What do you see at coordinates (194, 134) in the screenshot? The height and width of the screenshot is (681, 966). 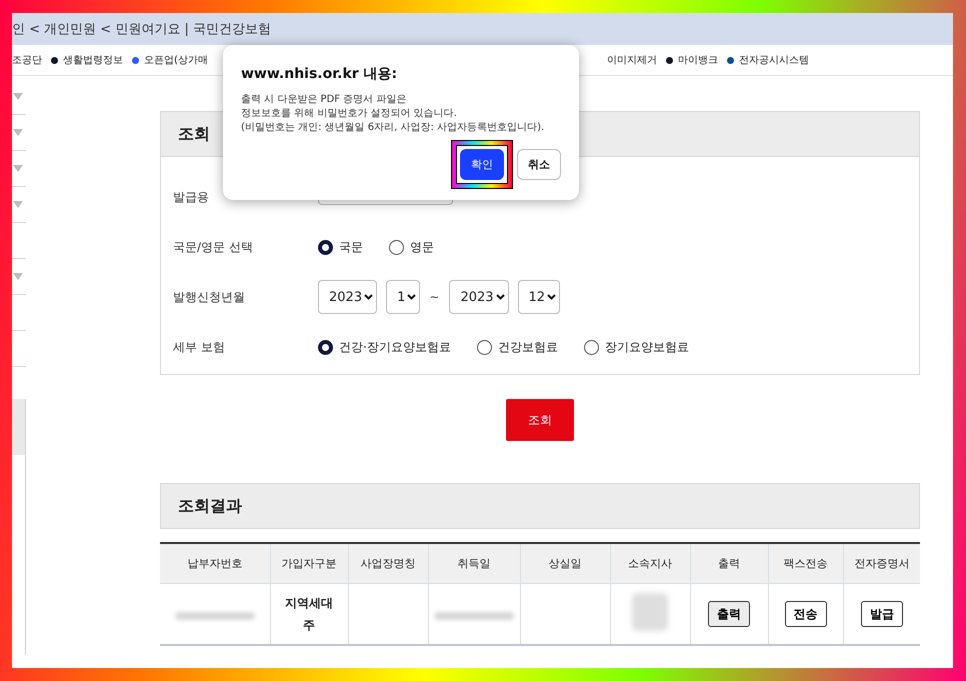 I see `panel-title: 조회` at bounding box center [194, 134].